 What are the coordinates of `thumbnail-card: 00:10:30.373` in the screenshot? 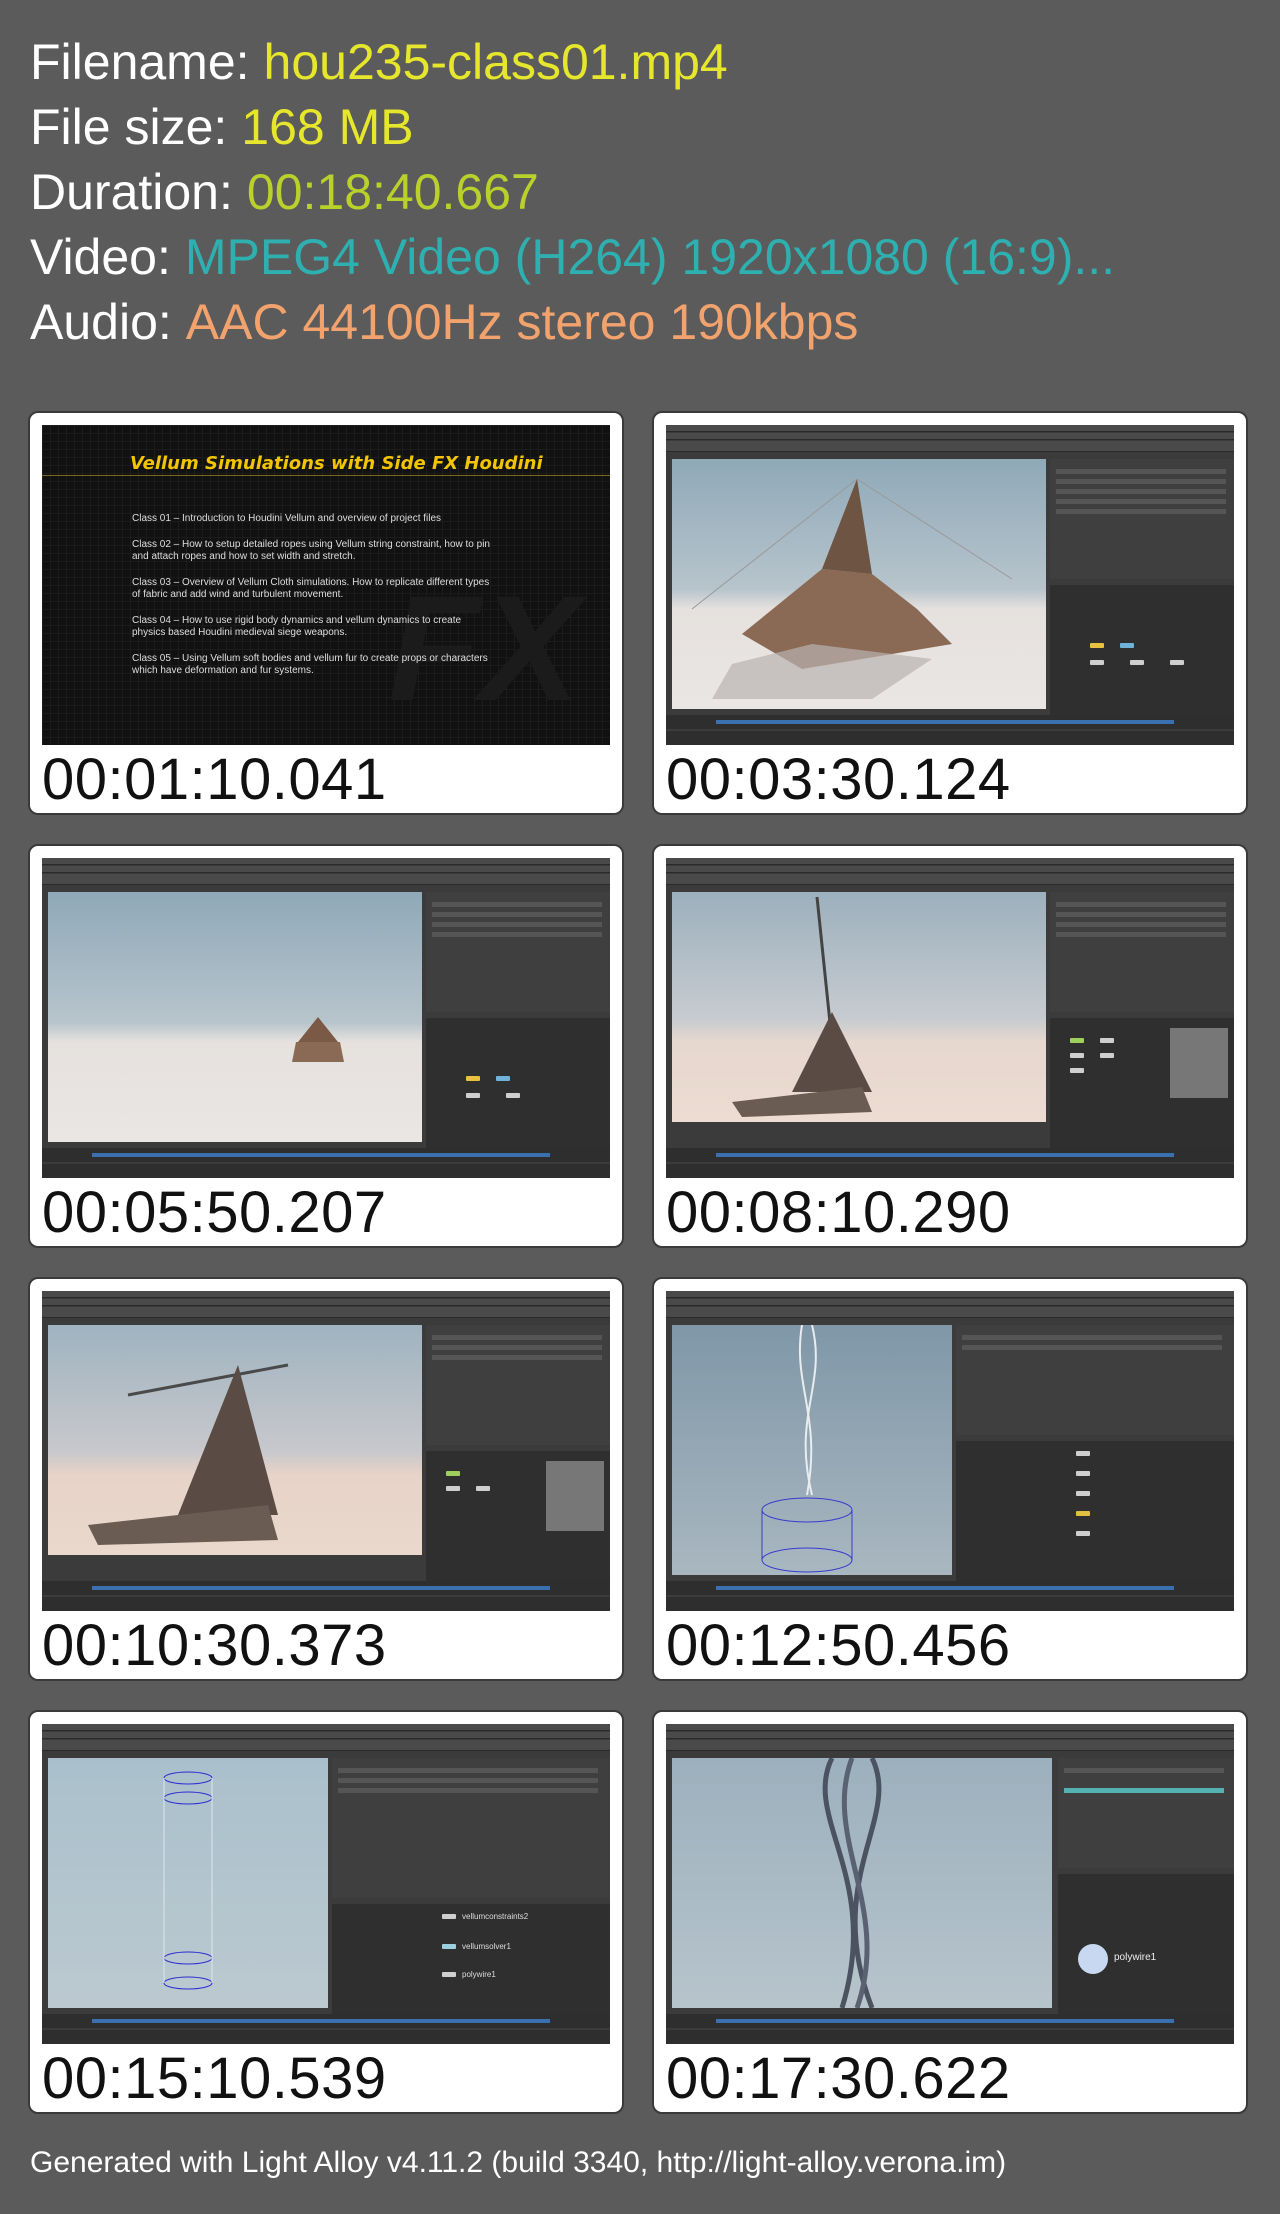 It's located at (326, 1479).